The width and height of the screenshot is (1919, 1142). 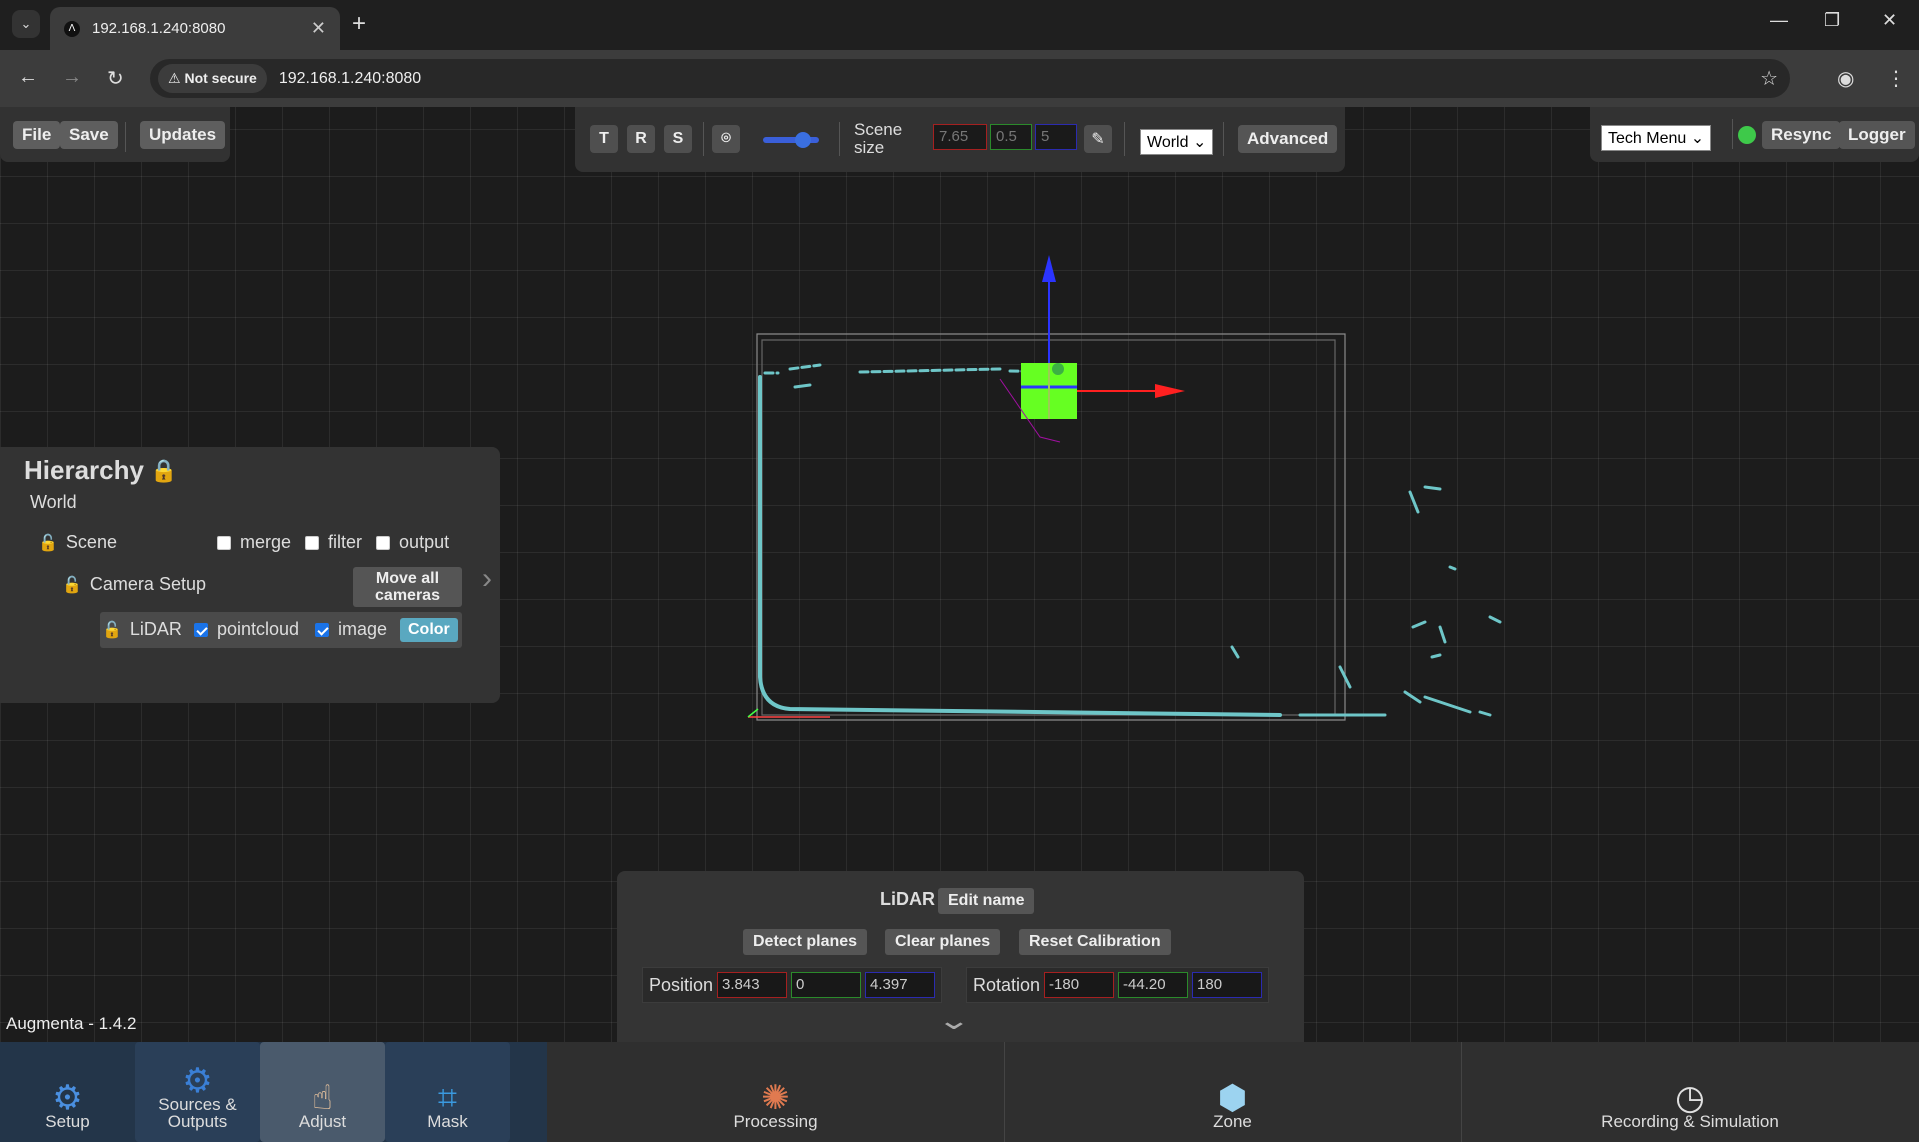 What do you see at coordinates (1153, 985) in the screenshot?
I see `rotation-y-input: -44.20` at bounding box center [1153, 985].